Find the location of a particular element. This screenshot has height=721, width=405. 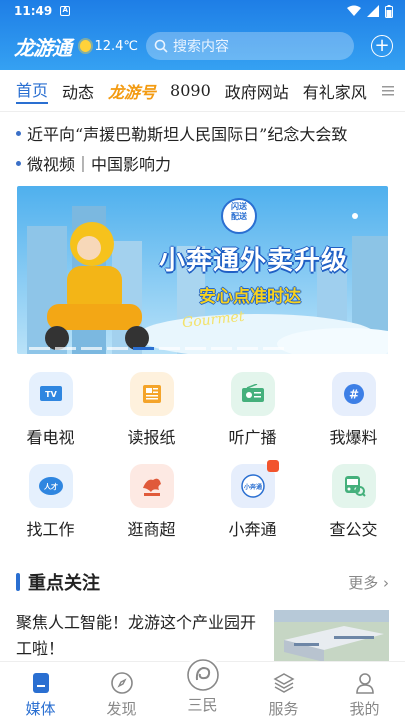

nav-discover: 发现 is located at coordinates (121, 691).